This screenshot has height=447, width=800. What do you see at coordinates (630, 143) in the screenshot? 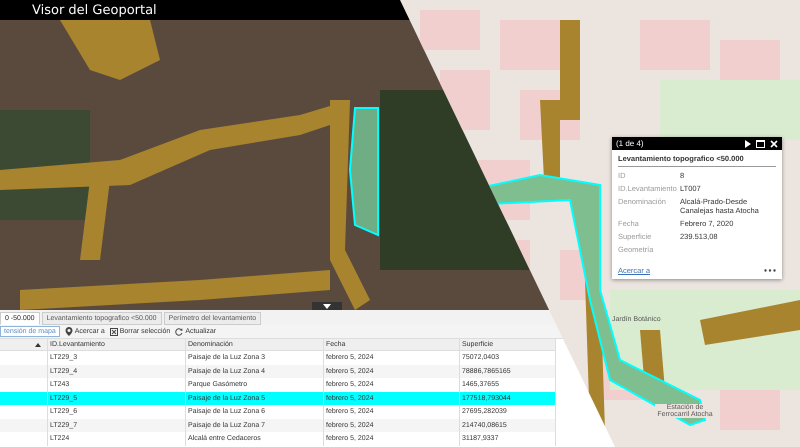
I see `popup-counter: (1 de 4)` at bounding box center [630, 143].